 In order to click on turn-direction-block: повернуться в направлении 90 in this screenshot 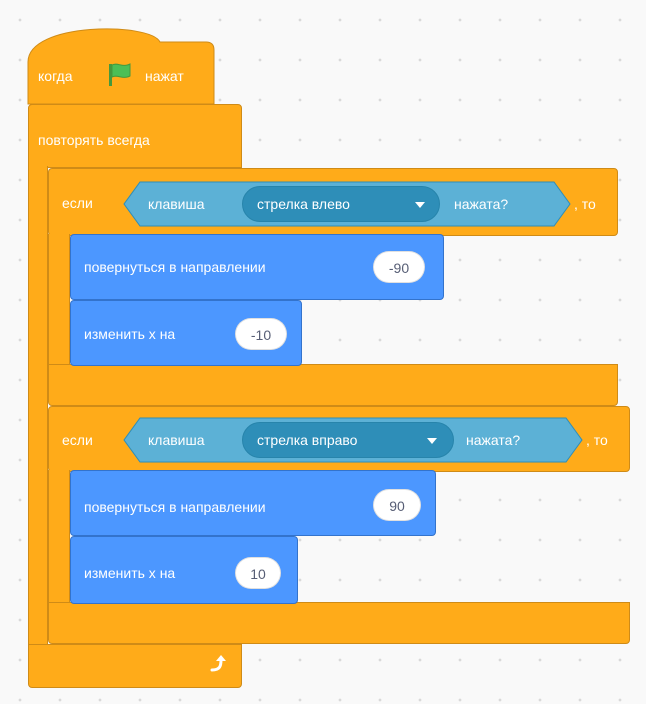, I will do `click(253, 503)`.